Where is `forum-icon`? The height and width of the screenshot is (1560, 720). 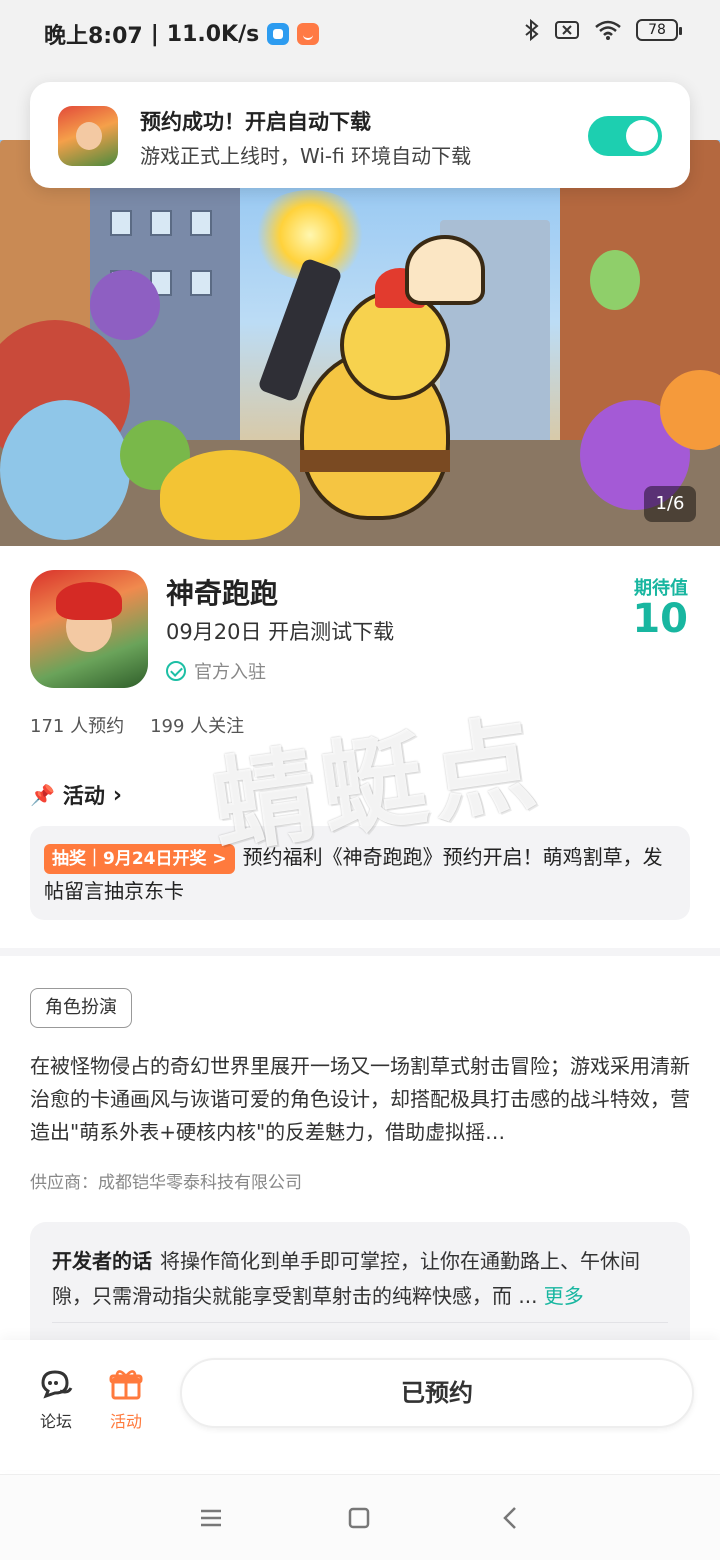
forum-icon is located at coordinates (57, 1384).